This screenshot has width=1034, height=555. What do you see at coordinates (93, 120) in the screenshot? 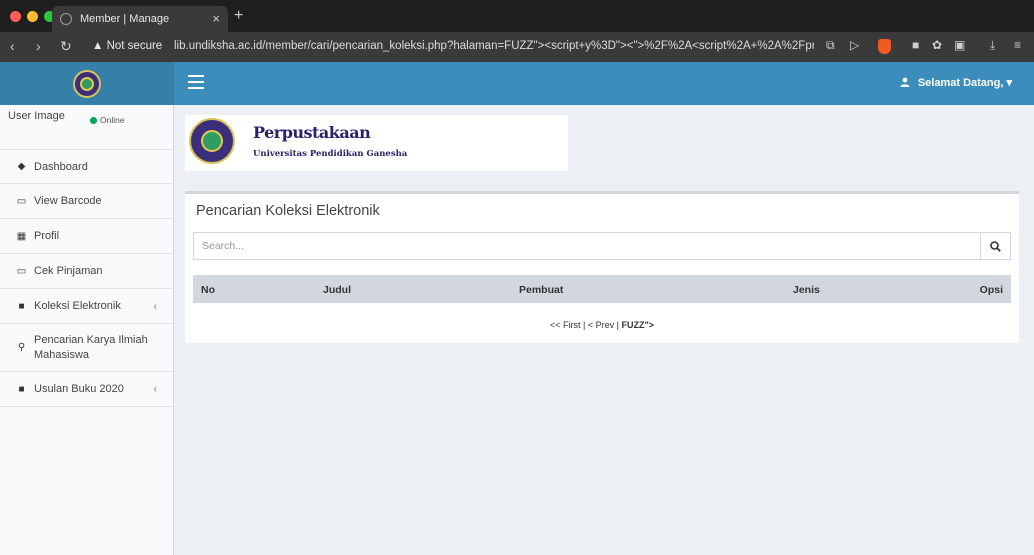
I see `status-dot-icon` at bounding box center [93, 120].